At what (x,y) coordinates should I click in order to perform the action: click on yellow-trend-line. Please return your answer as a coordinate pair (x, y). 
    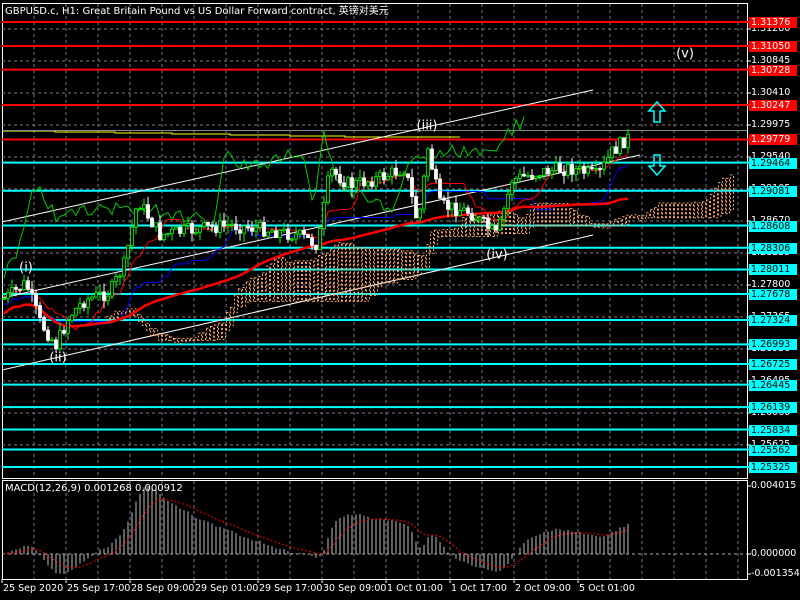
    Looking at the image, I should click on (231, 134).